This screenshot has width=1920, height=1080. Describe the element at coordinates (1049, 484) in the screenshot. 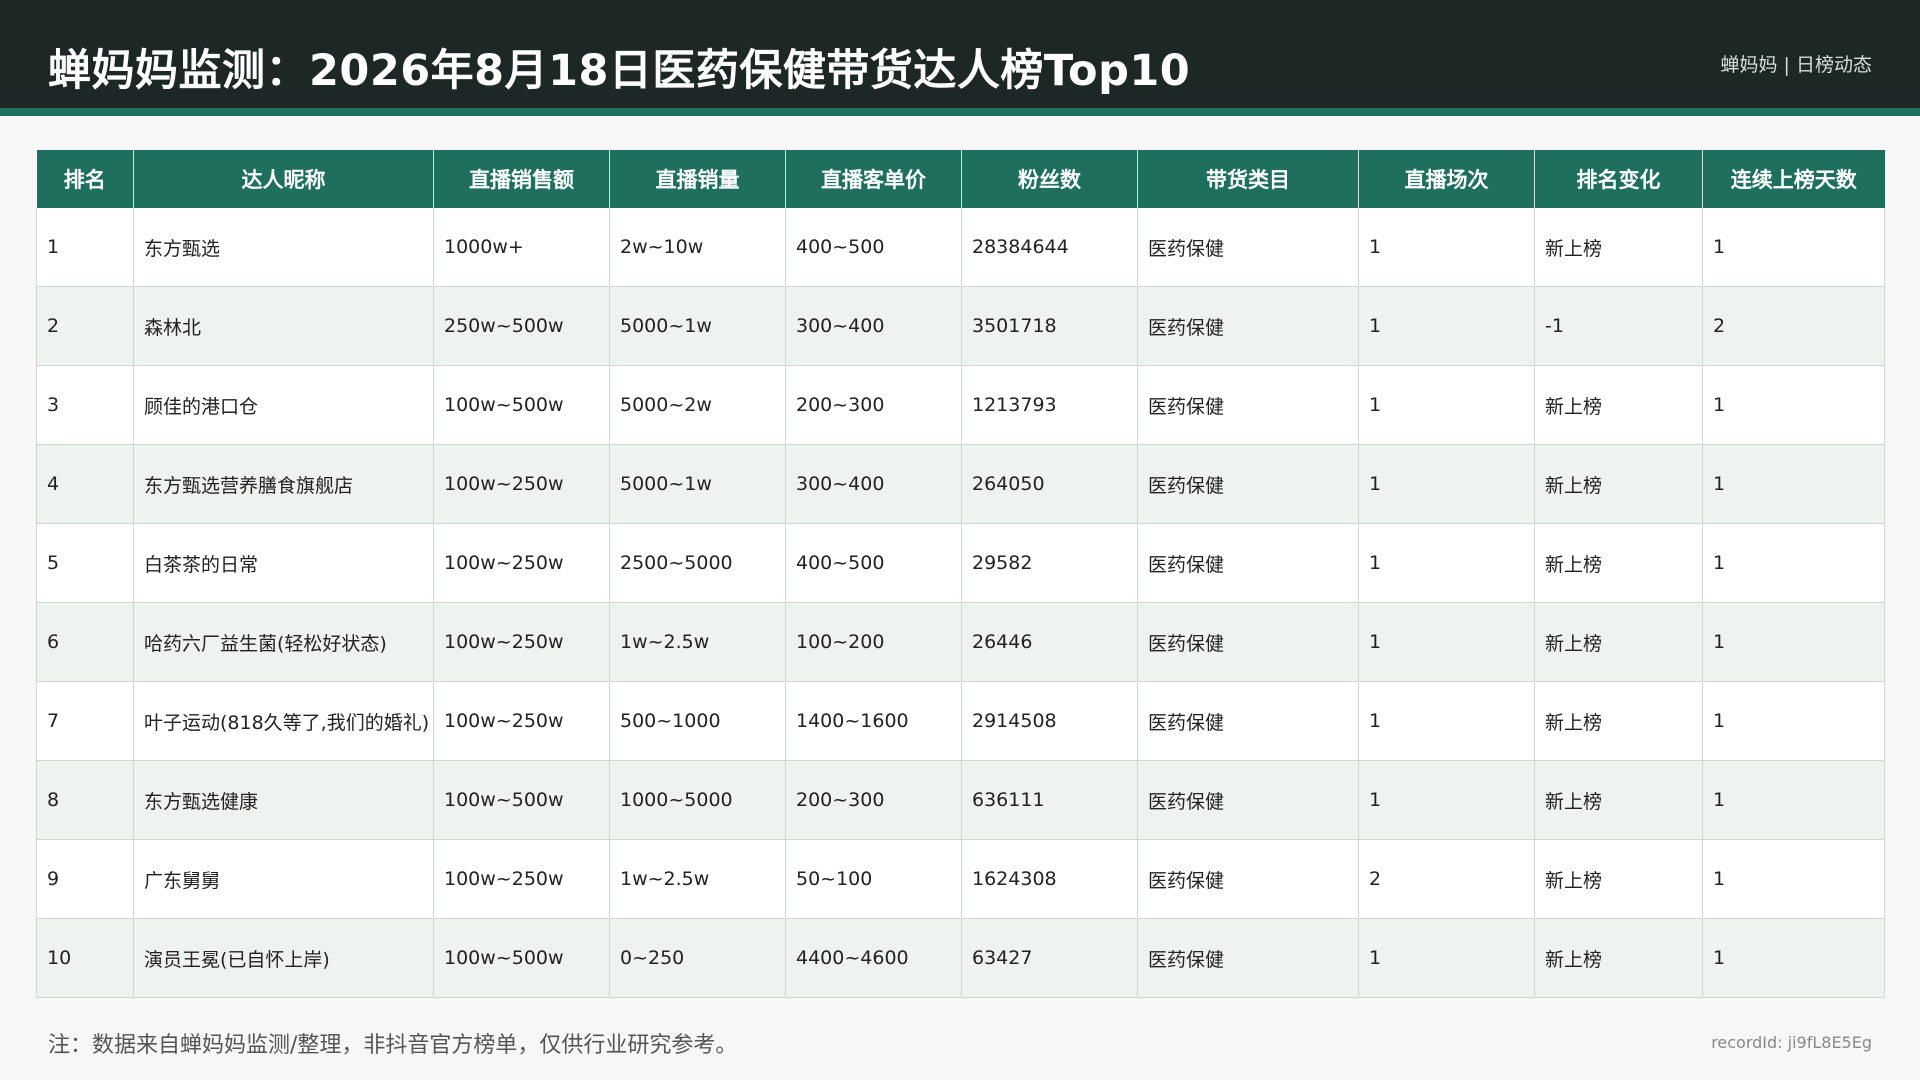

I see `cell-followers: 264050` at that location.